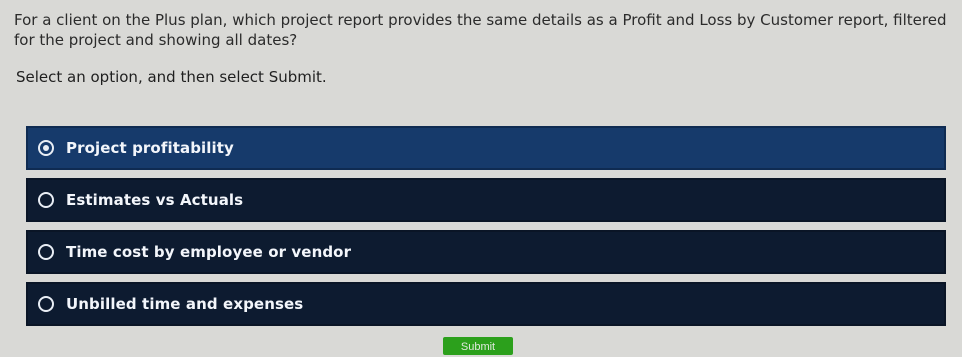 Image resolution: width=962 pixels, height=357 pixels. I want to click on option-project-profitability: Project profitability, so click(486, 148).